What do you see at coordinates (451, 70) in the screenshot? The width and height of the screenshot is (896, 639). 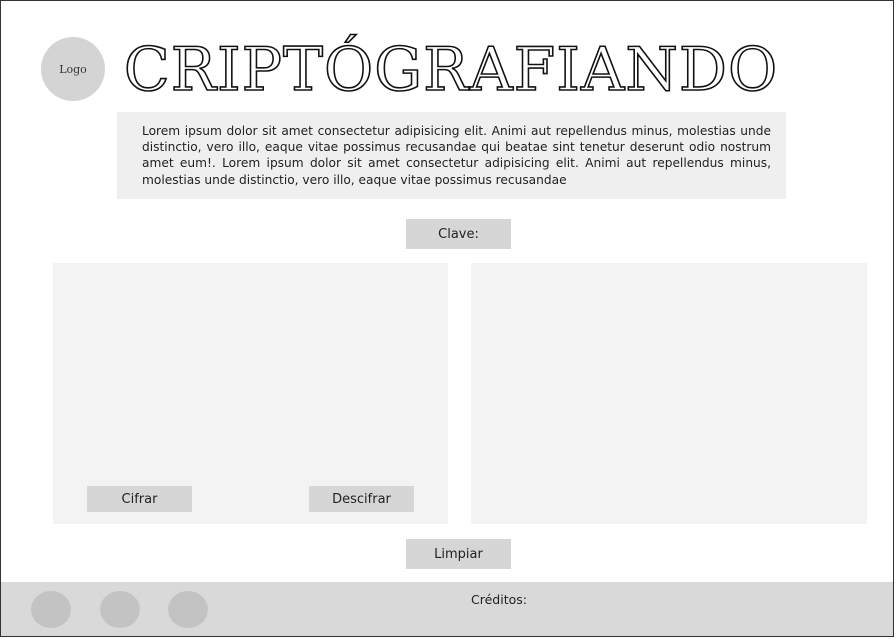 I see `page-title: CRIPTÓGRAFIANDO` at bounding box center [451, 70].